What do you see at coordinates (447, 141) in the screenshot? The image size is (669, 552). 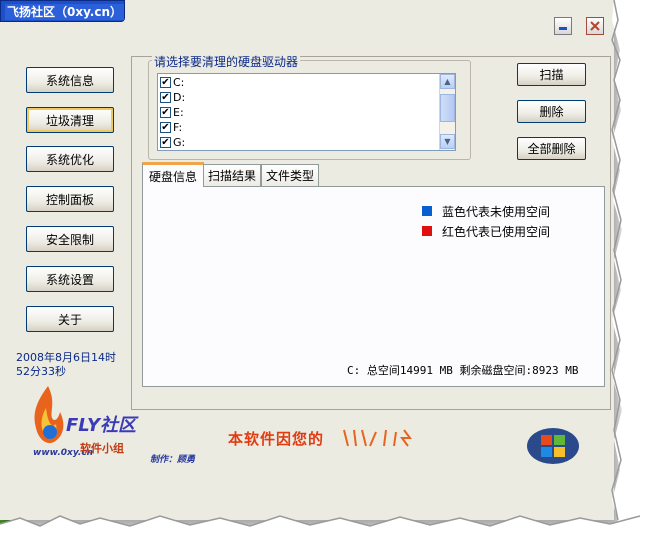 I see `scroll-down-icon: ▼` at bounding box center [447, 141].